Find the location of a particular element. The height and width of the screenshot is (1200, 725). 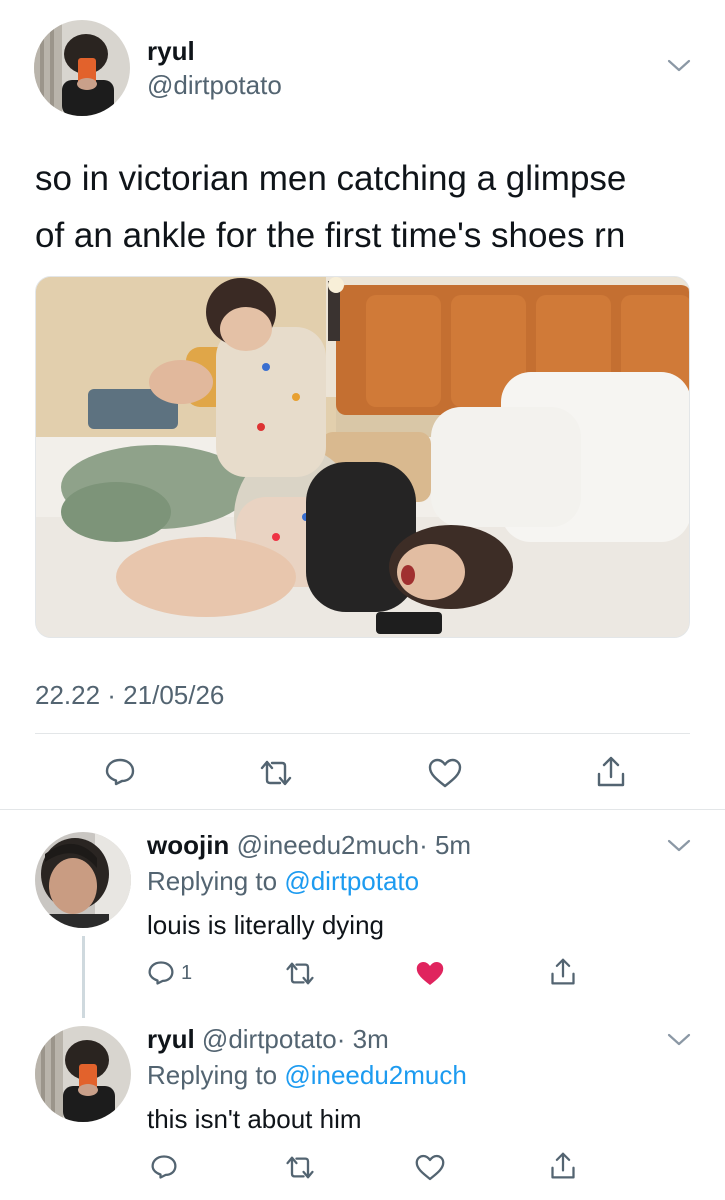

reply-header: ryul @dirtpotato· 3m is located at coordinates (268, 1039).